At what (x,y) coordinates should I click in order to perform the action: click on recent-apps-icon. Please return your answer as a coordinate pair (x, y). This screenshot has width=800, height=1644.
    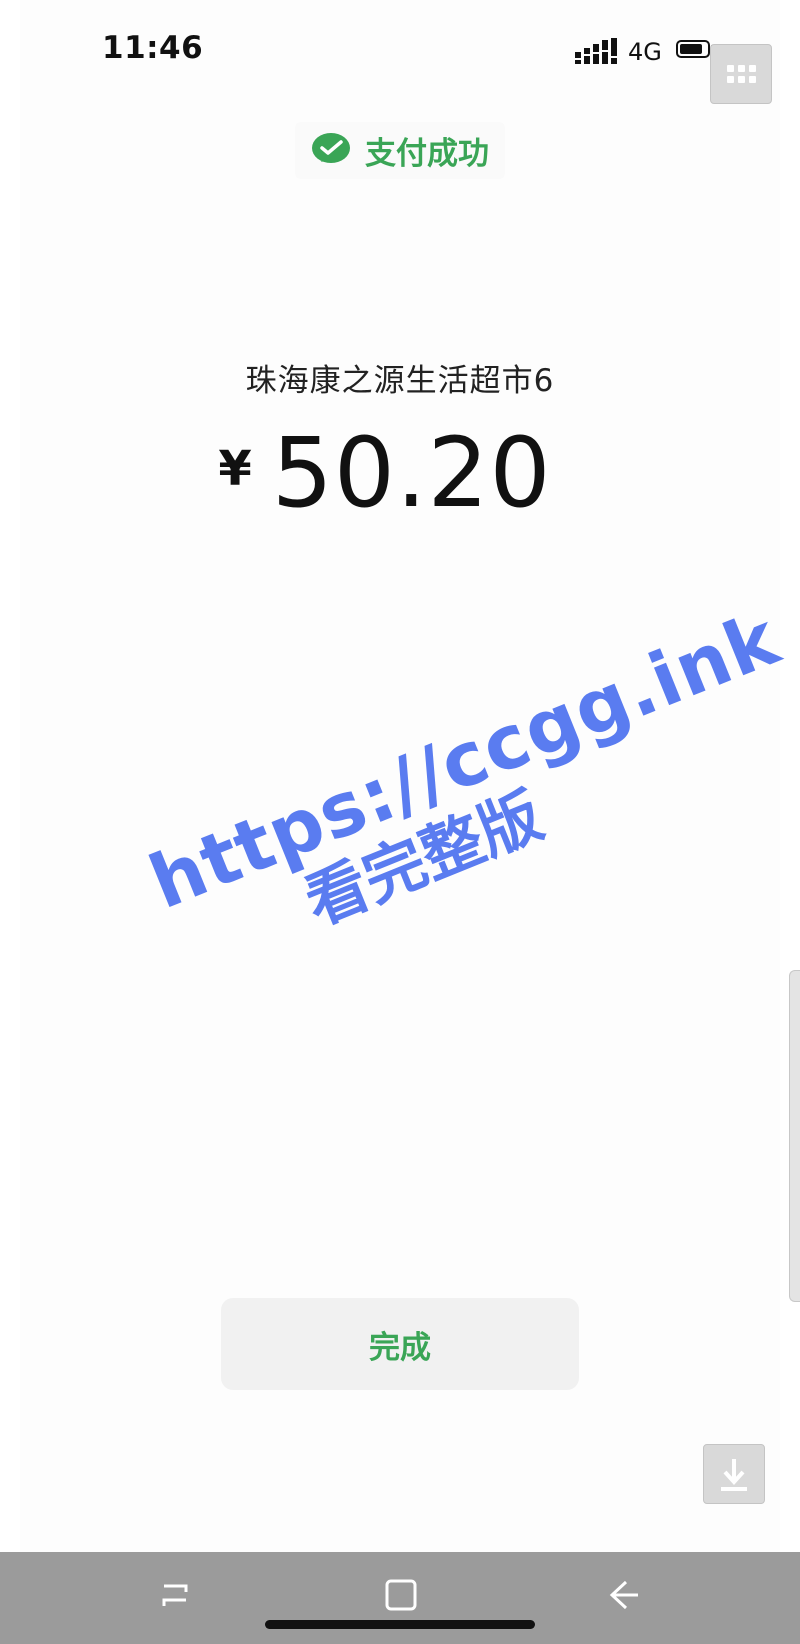
    Looking at the image, I should click on (177, 1595).